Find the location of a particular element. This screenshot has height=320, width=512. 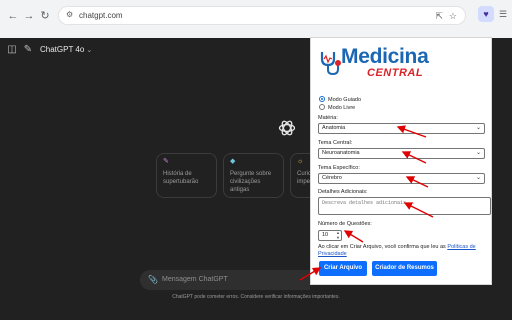

num-questoes-value: 10 is located at coordinates (325, 235).